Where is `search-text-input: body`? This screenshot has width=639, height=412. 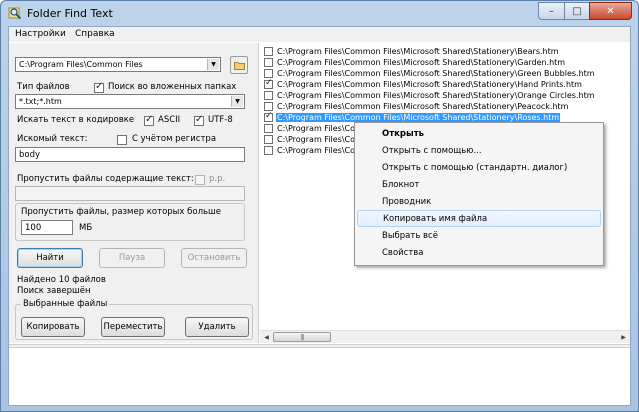 search-text-input: body is located at coordinates (130, 154).